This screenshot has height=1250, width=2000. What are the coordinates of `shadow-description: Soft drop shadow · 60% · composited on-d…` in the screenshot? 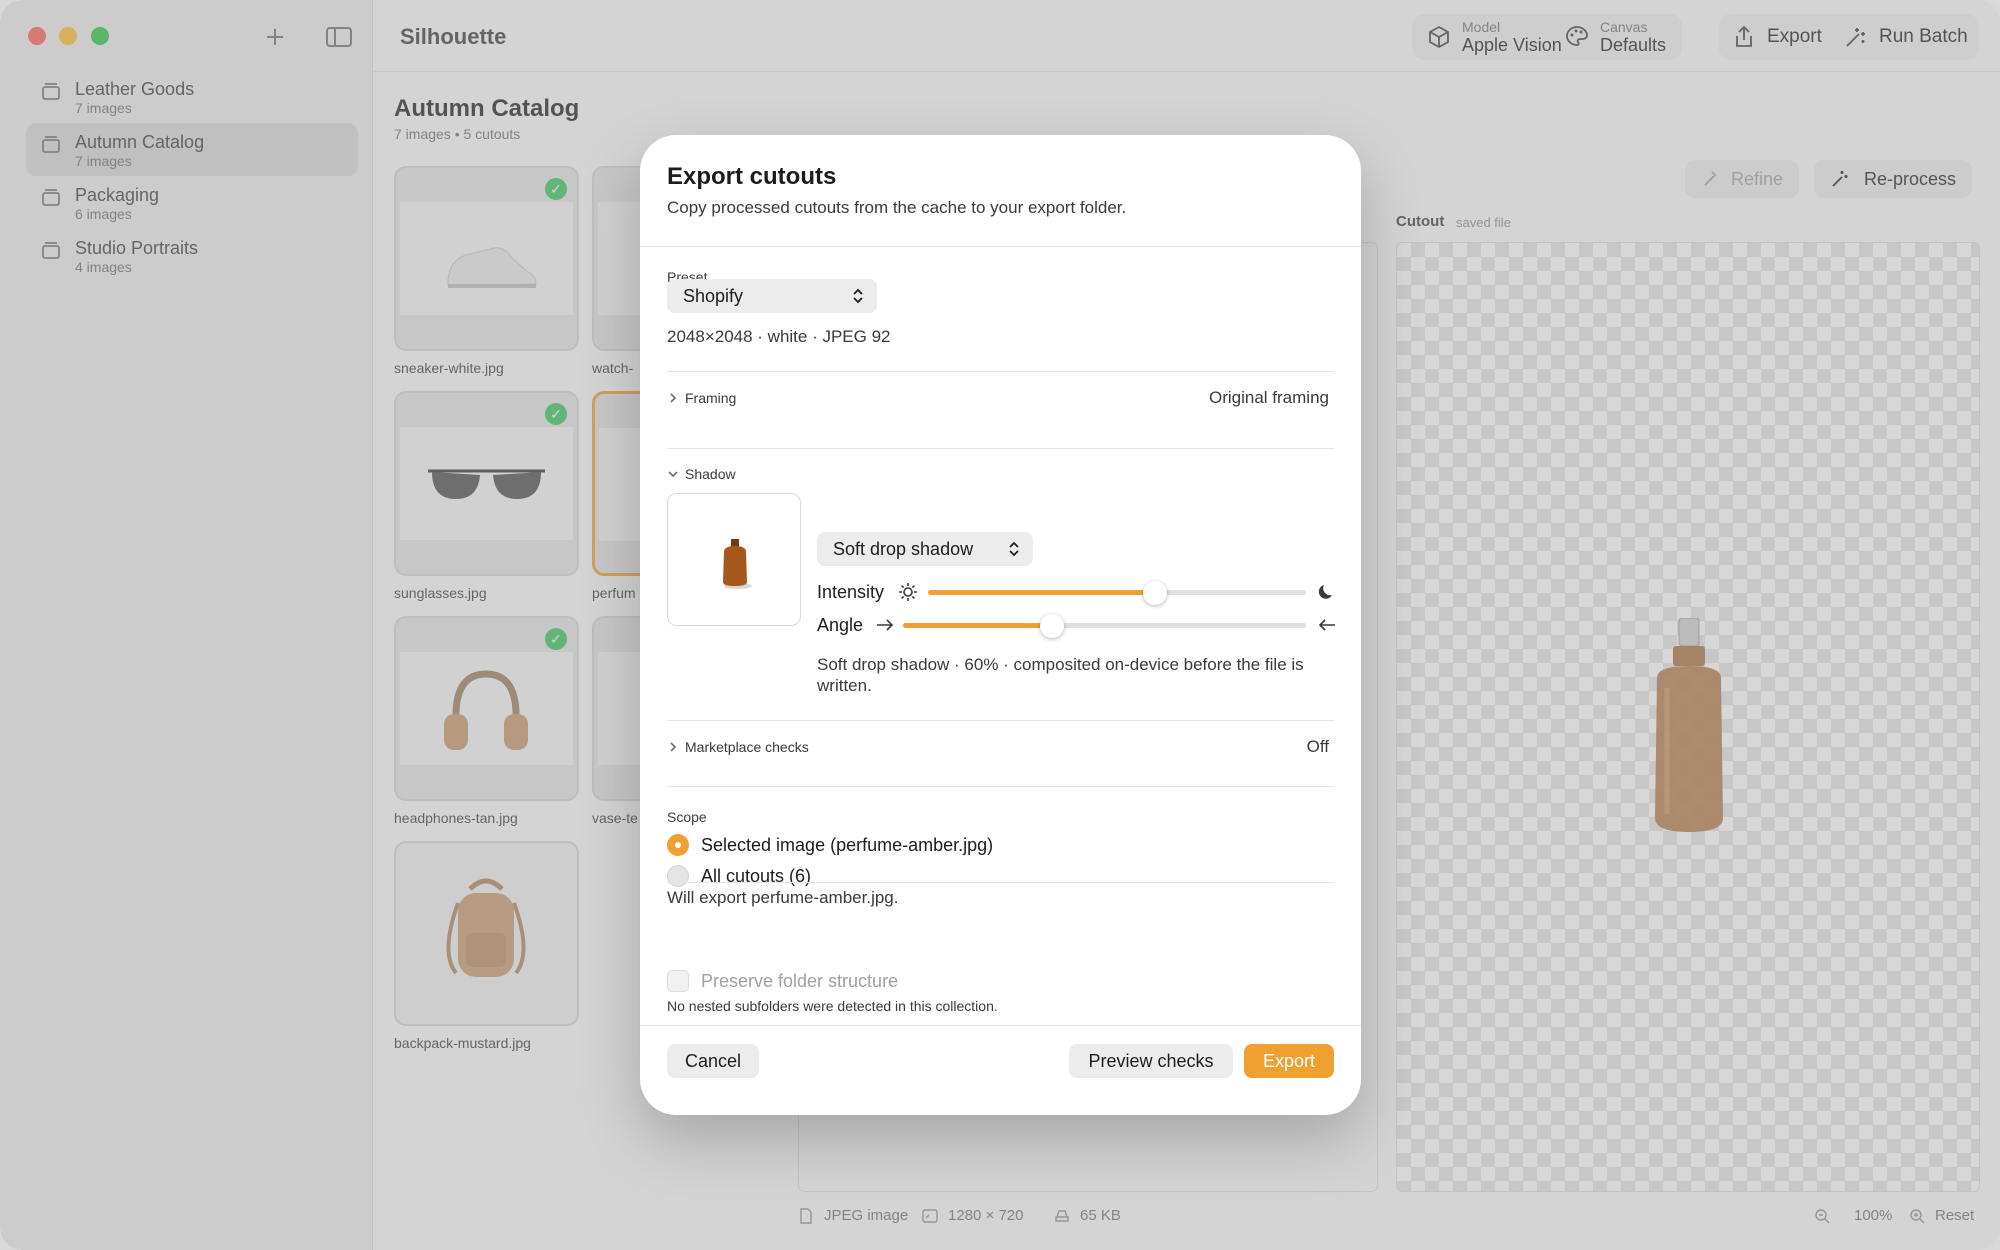 It's located at (1060, 675).